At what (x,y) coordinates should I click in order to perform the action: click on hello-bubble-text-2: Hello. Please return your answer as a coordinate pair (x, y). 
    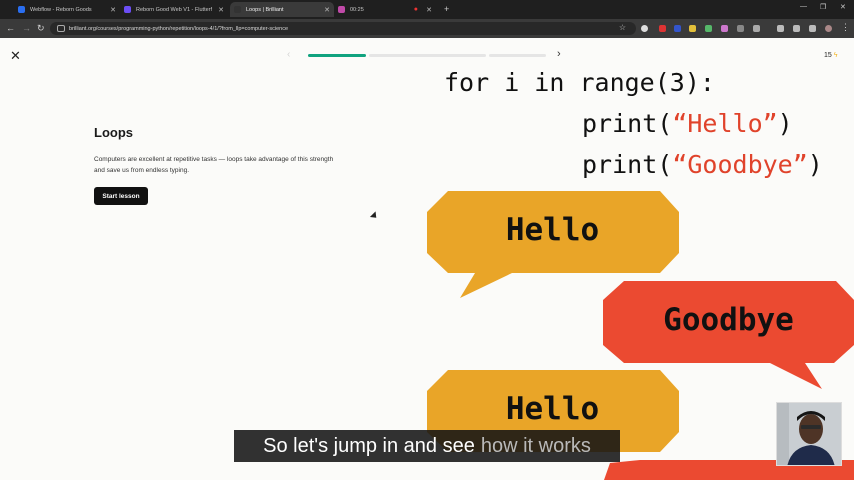
    Looking at the image, I should click on (552, 409).